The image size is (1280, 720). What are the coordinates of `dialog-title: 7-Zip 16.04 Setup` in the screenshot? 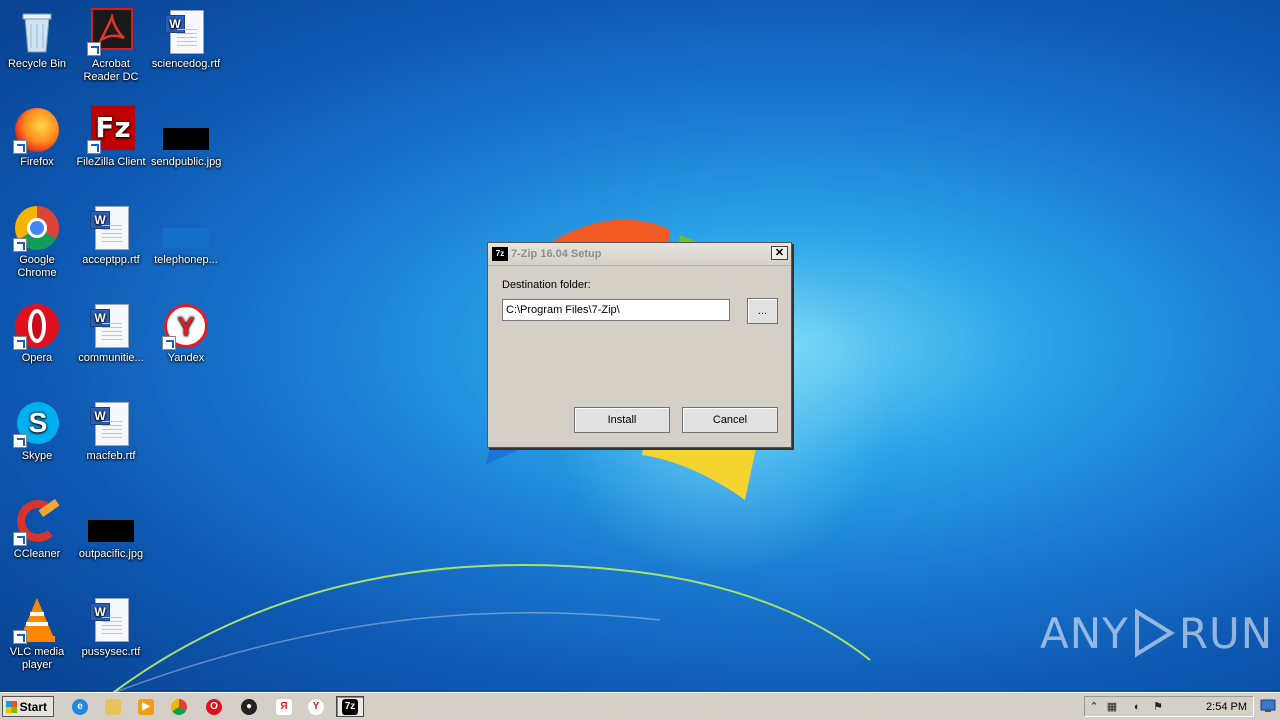 It's located at (556, 254).